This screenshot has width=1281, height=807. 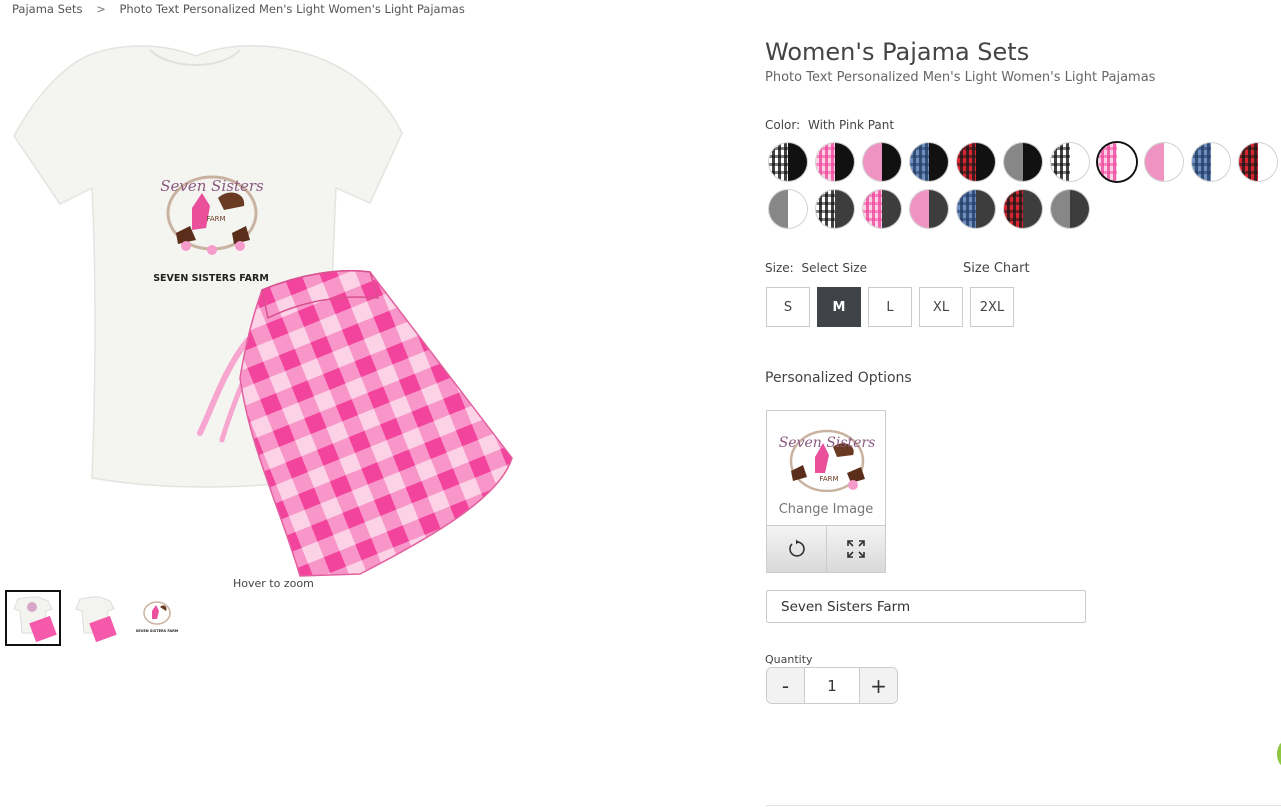 What do you see at coordinates (826, 509) in the screenshot?
I see `change-image-button: Change Image` at bounding box center [826, 509].